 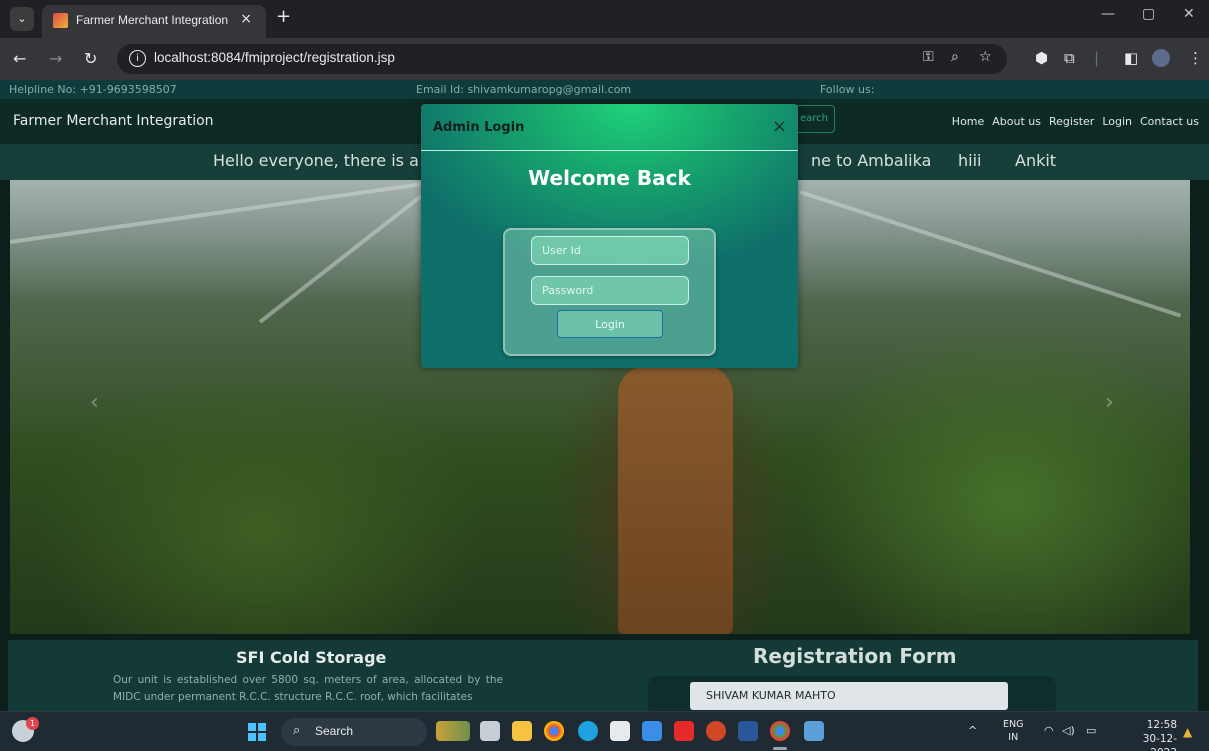 What do you see at coordinates (22, 19) in the screenshot?
I see `tab-search-chevron-icon: ⌄` at bounding box center [22, 19].